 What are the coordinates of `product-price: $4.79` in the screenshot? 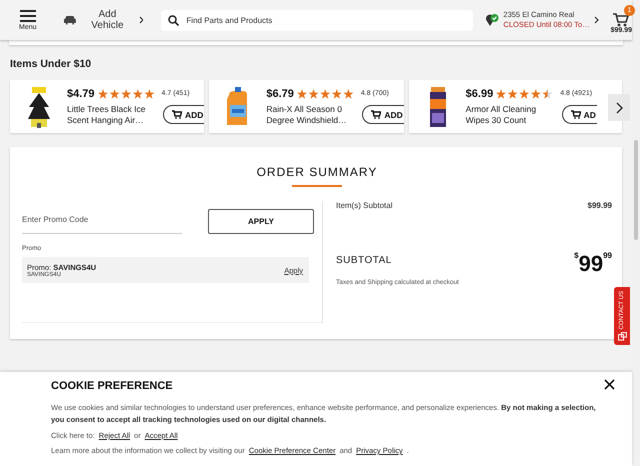 It's located at (81, 94).